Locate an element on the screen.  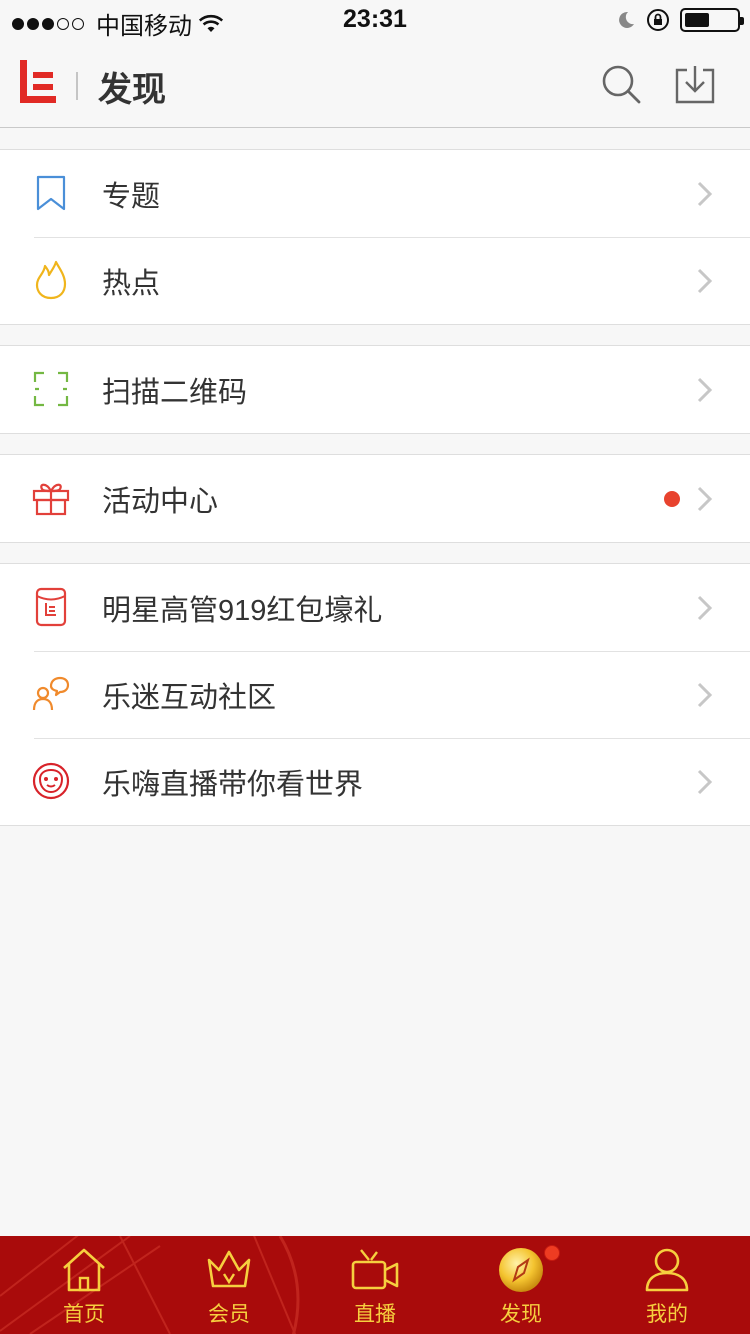
list-item-fan-community: 乐迷互动社区 is located at coordinates (375, 694).